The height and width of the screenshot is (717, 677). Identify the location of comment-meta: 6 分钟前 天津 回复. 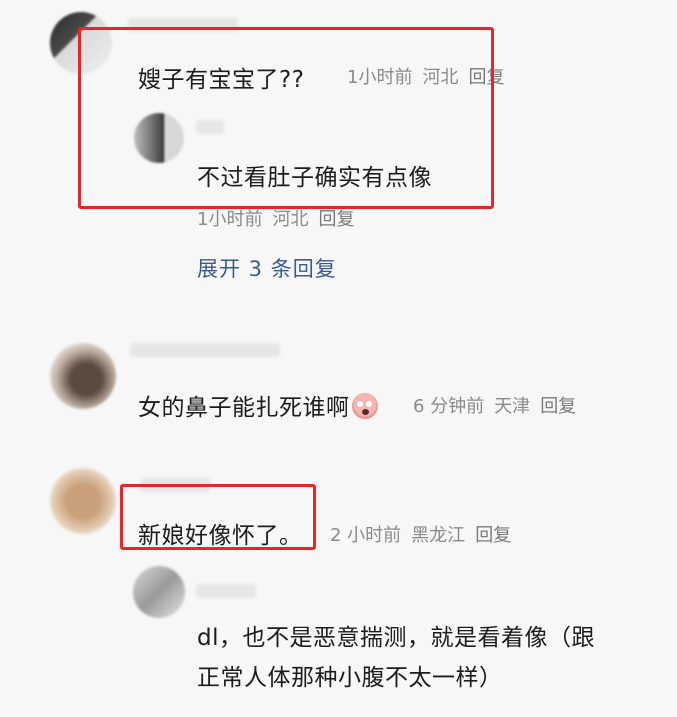
(499, 405).